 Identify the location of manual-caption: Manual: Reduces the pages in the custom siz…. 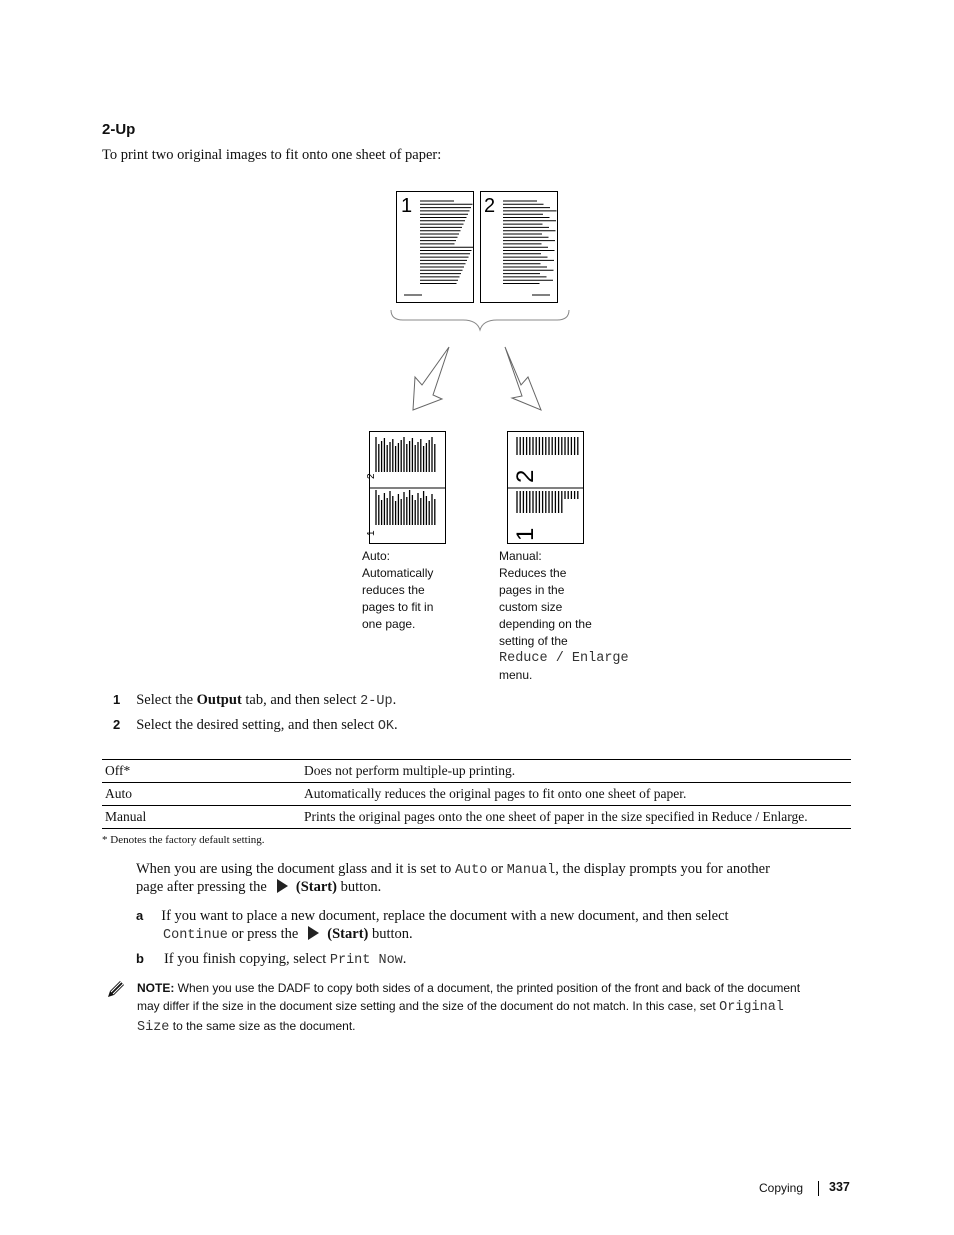
(564, 615).